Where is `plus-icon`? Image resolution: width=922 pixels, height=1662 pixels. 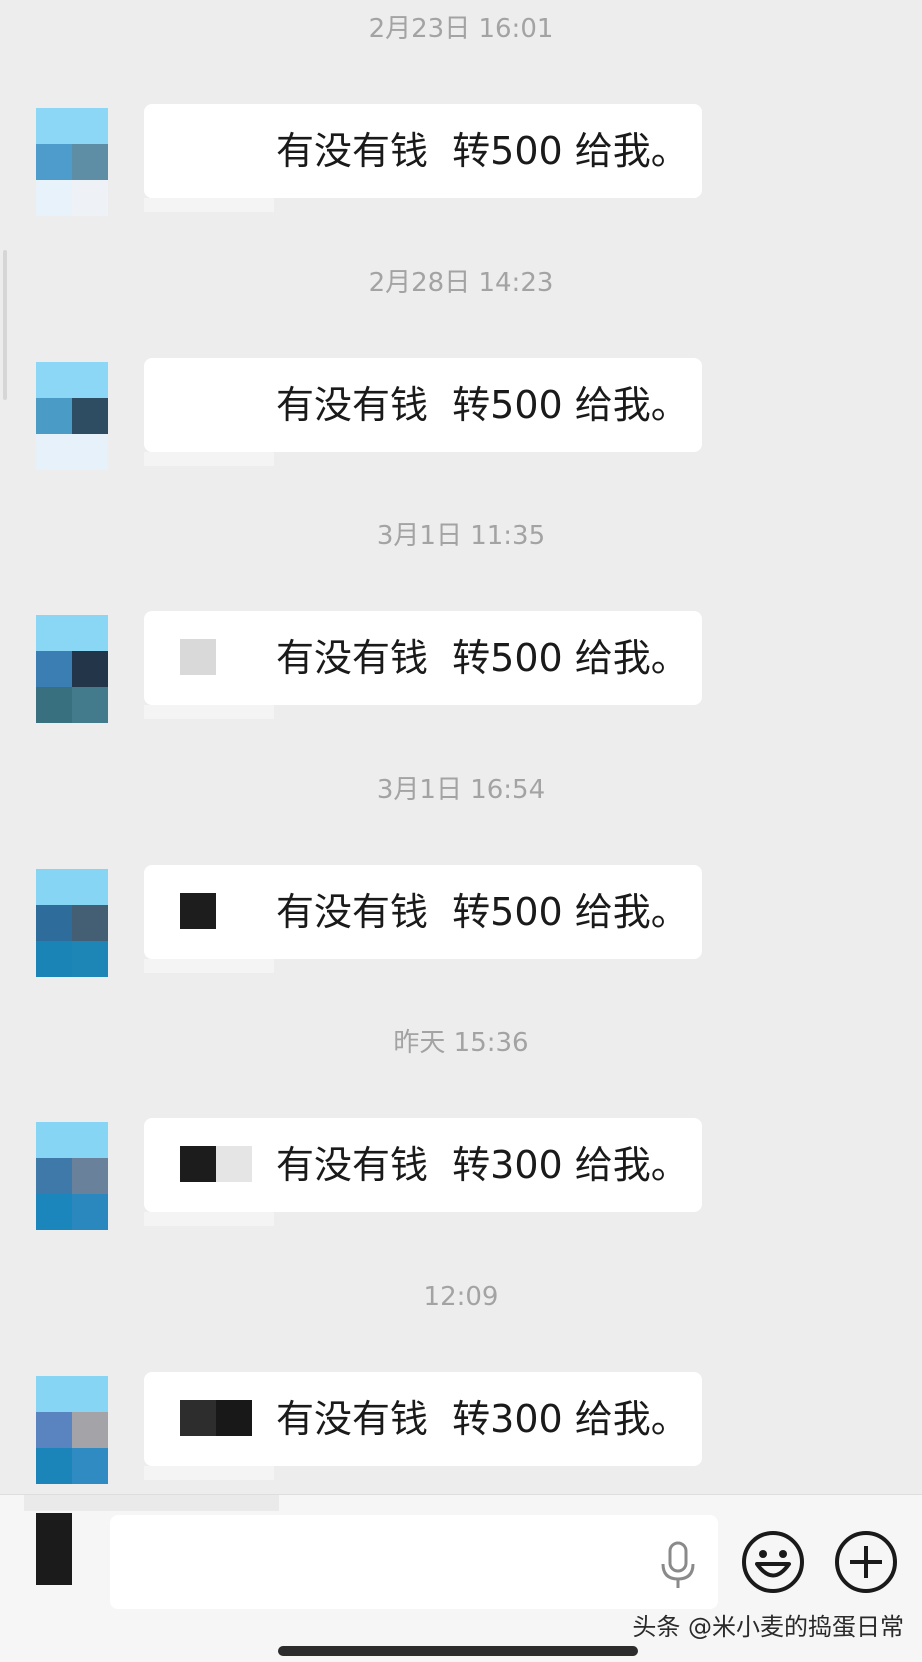
plus-icon is located at coordinates (866, 1562).